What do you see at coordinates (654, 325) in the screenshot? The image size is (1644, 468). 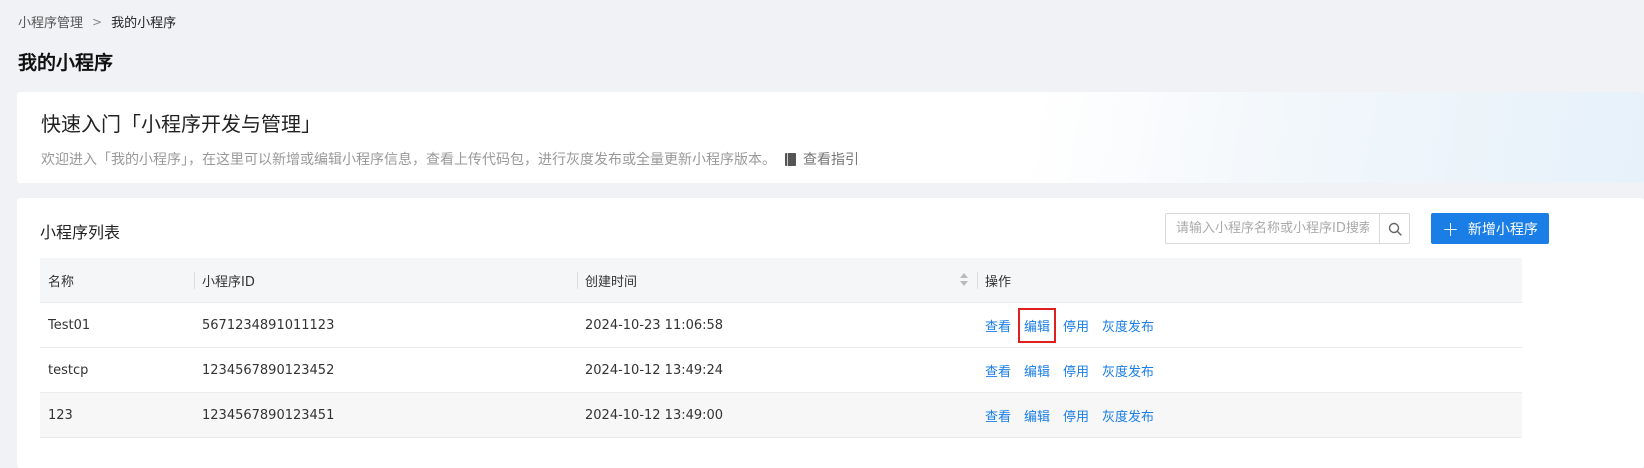 I see `cell-created: 2024-10-23 11:06:58` at bounding box center [654, 325].